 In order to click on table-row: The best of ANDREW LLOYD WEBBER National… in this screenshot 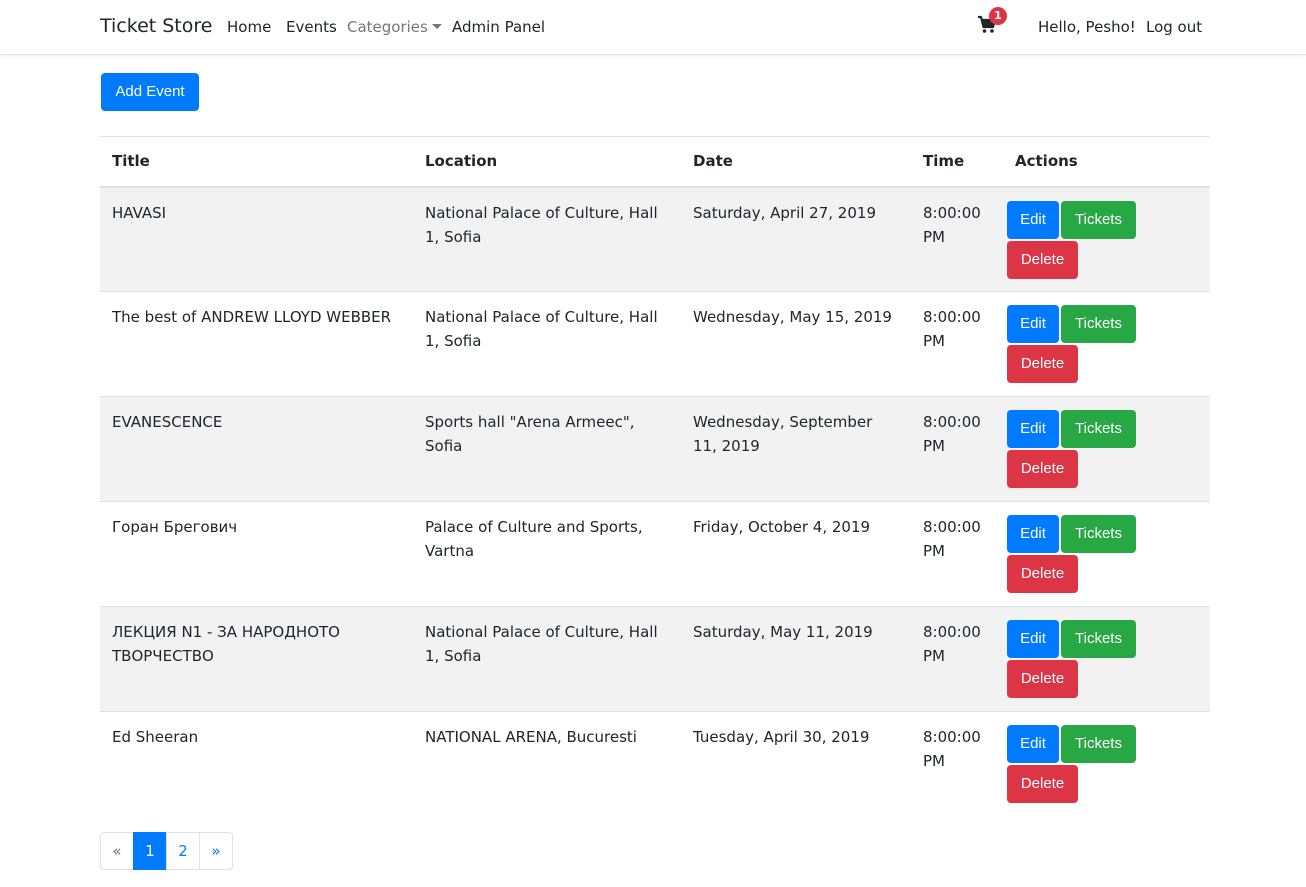, I will do `click(655, 344)`.